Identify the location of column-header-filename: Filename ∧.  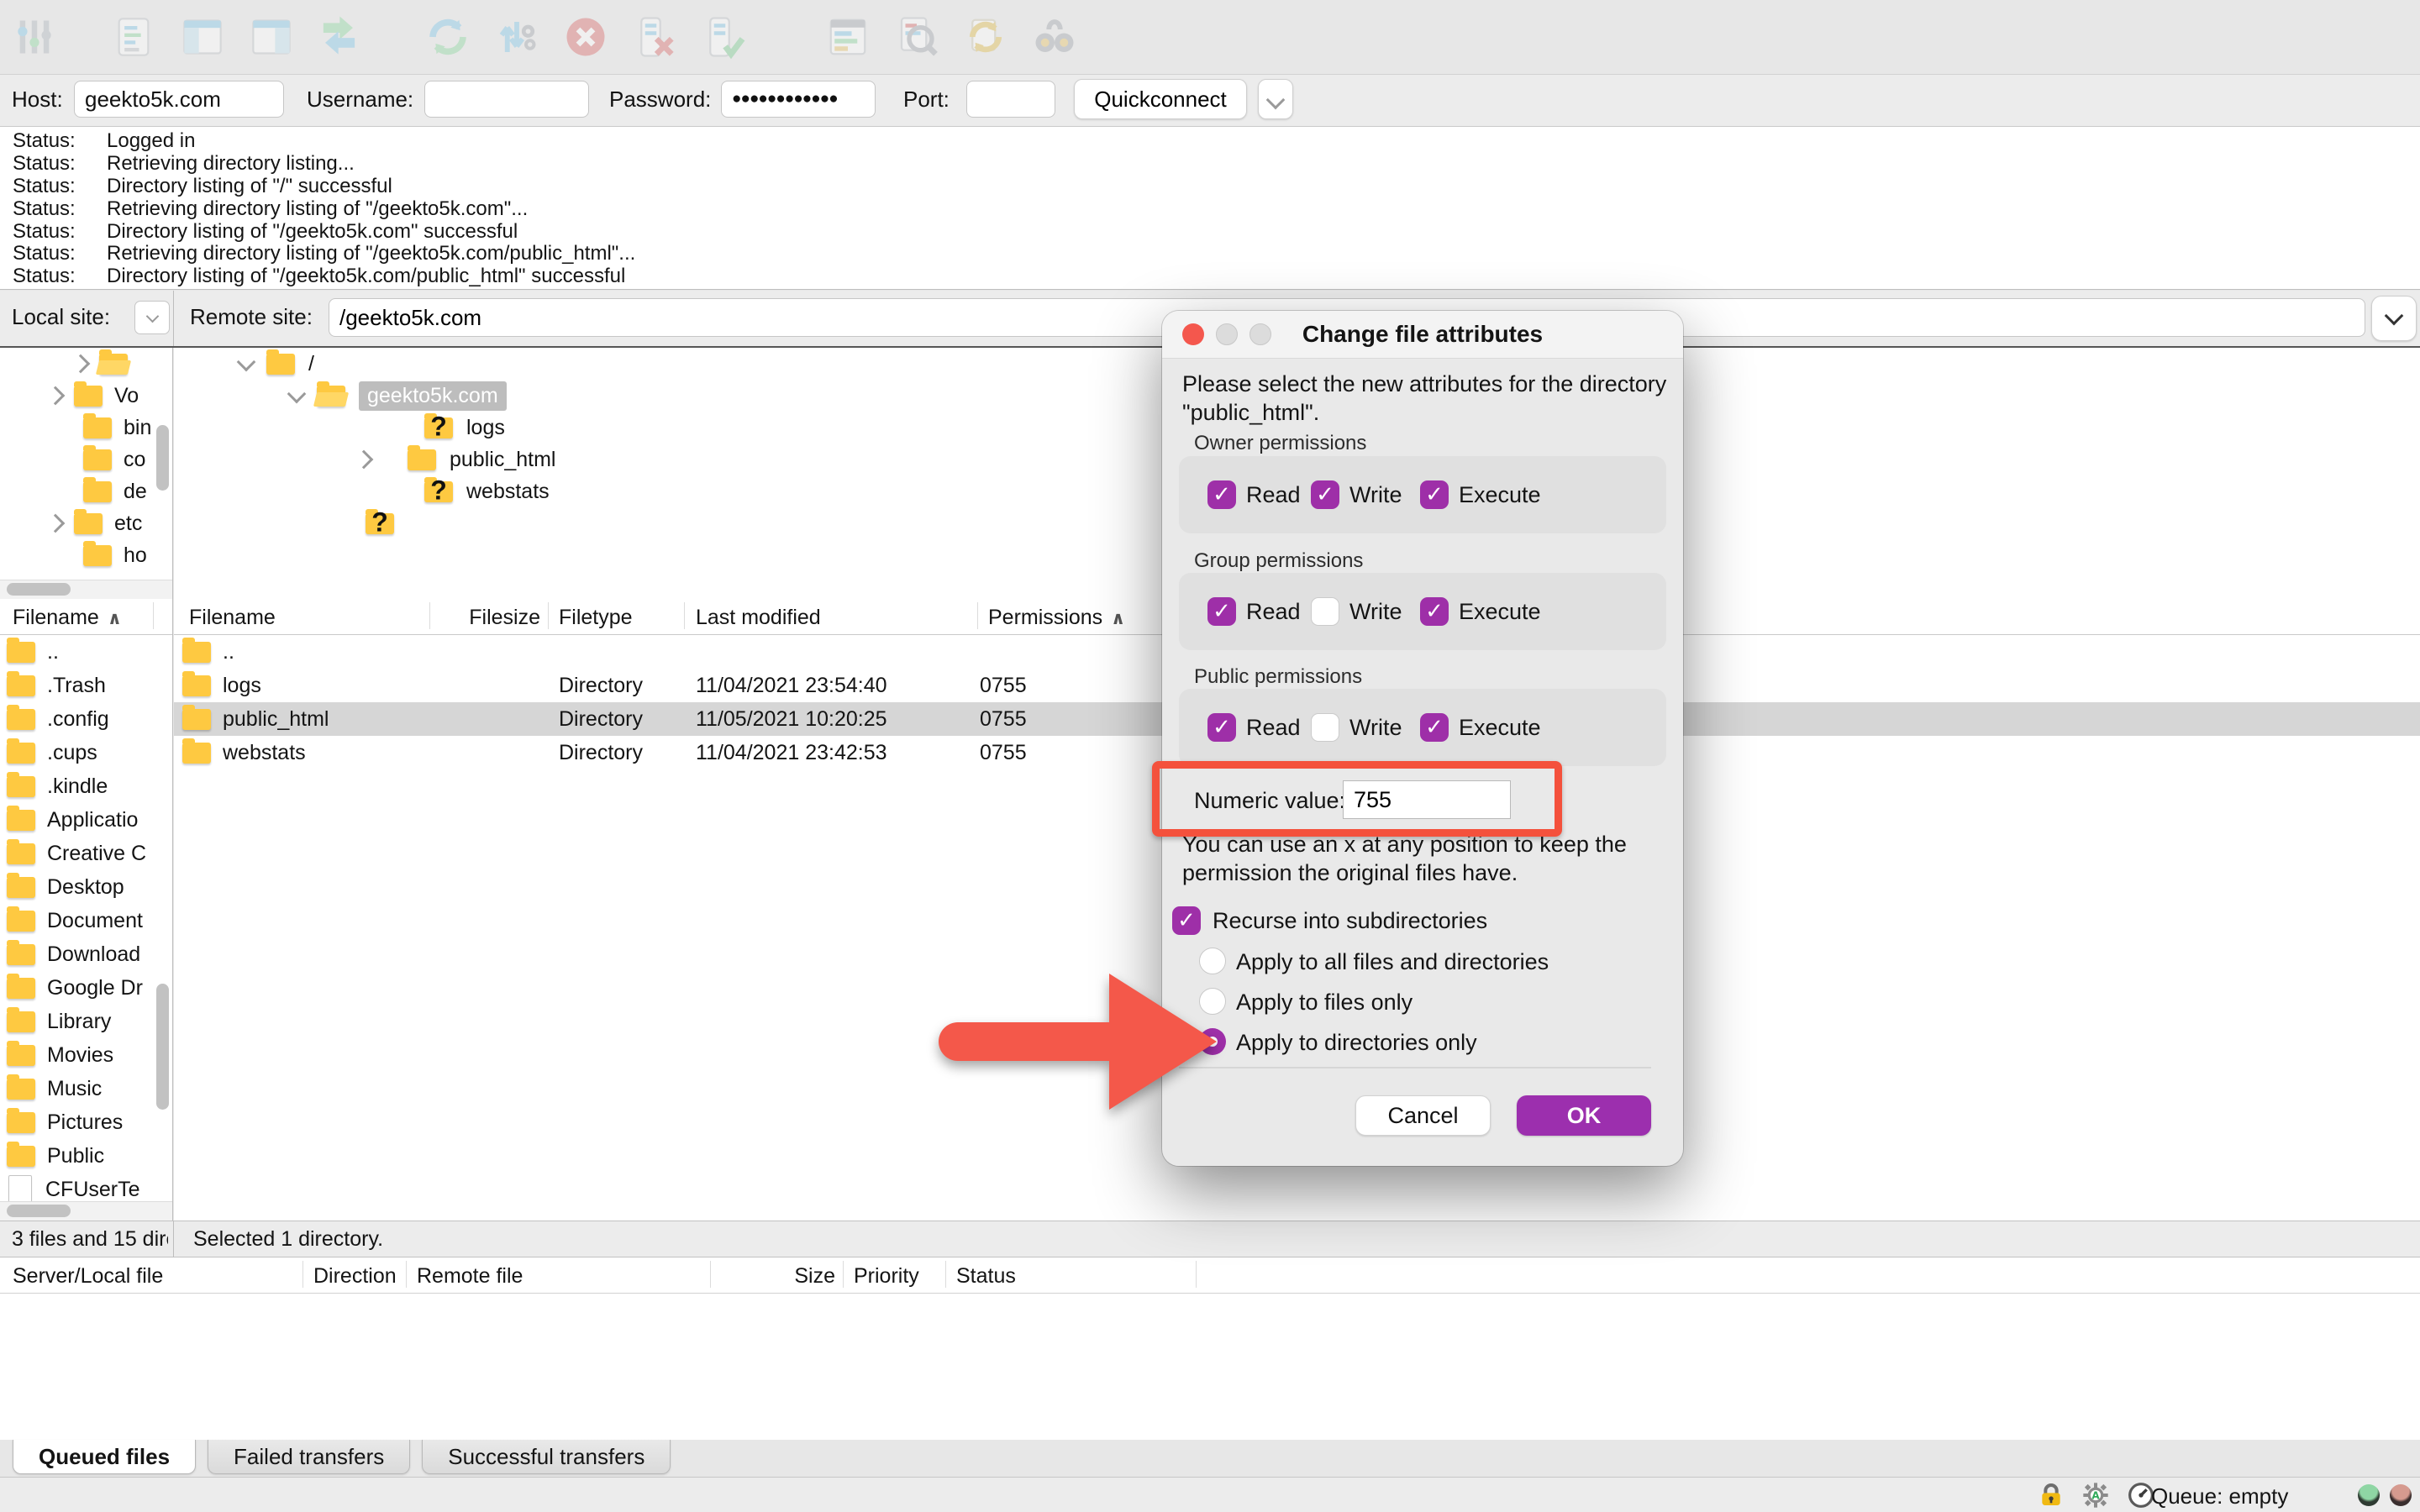
(67, 618).